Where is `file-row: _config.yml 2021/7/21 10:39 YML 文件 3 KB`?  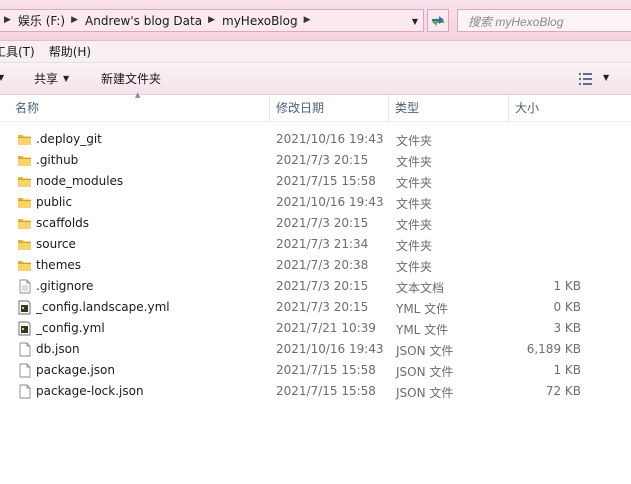 file-row: _config.yml 2021/7/21 10:39 YML 文件 3 KB is located at coordinates (315, 328).